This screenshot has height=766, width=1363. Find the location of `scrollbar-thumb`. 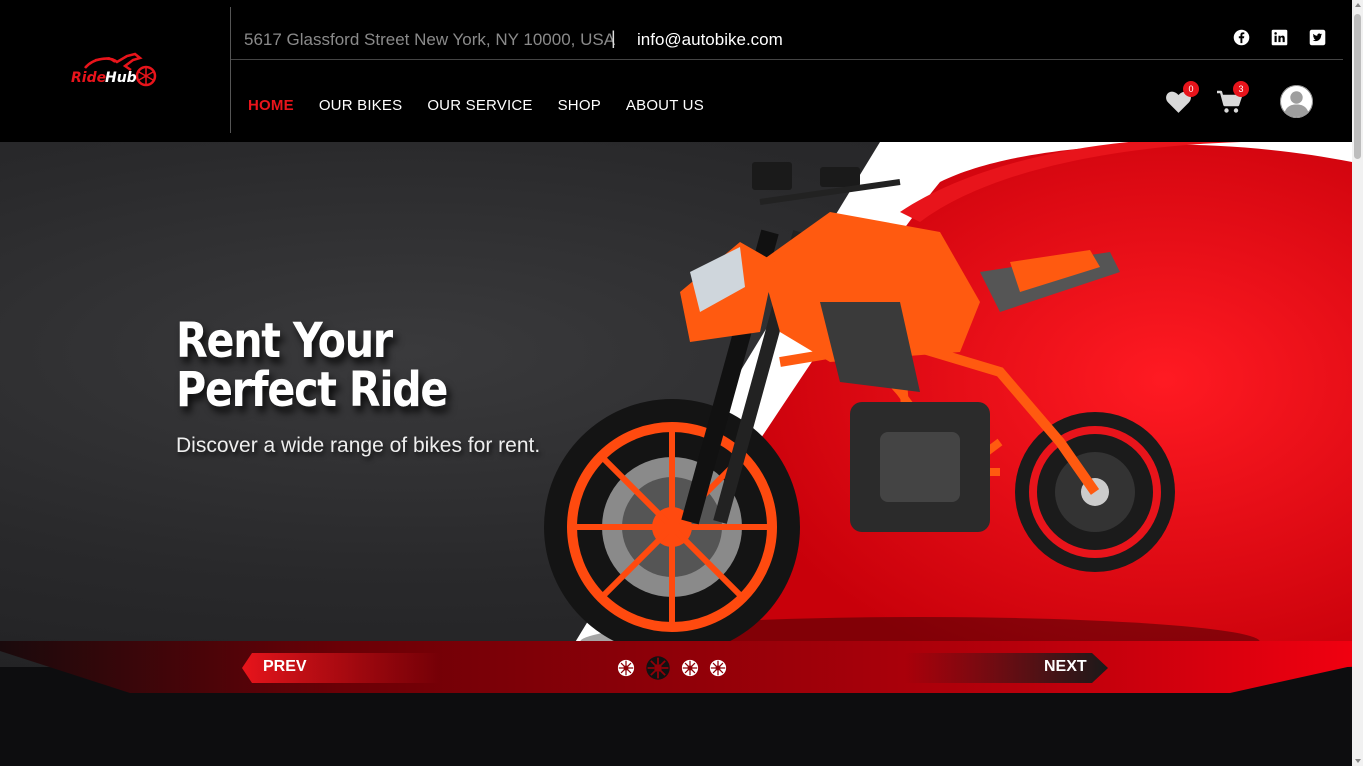

scrollbar-thumb is located at coordinates (1357, 86).